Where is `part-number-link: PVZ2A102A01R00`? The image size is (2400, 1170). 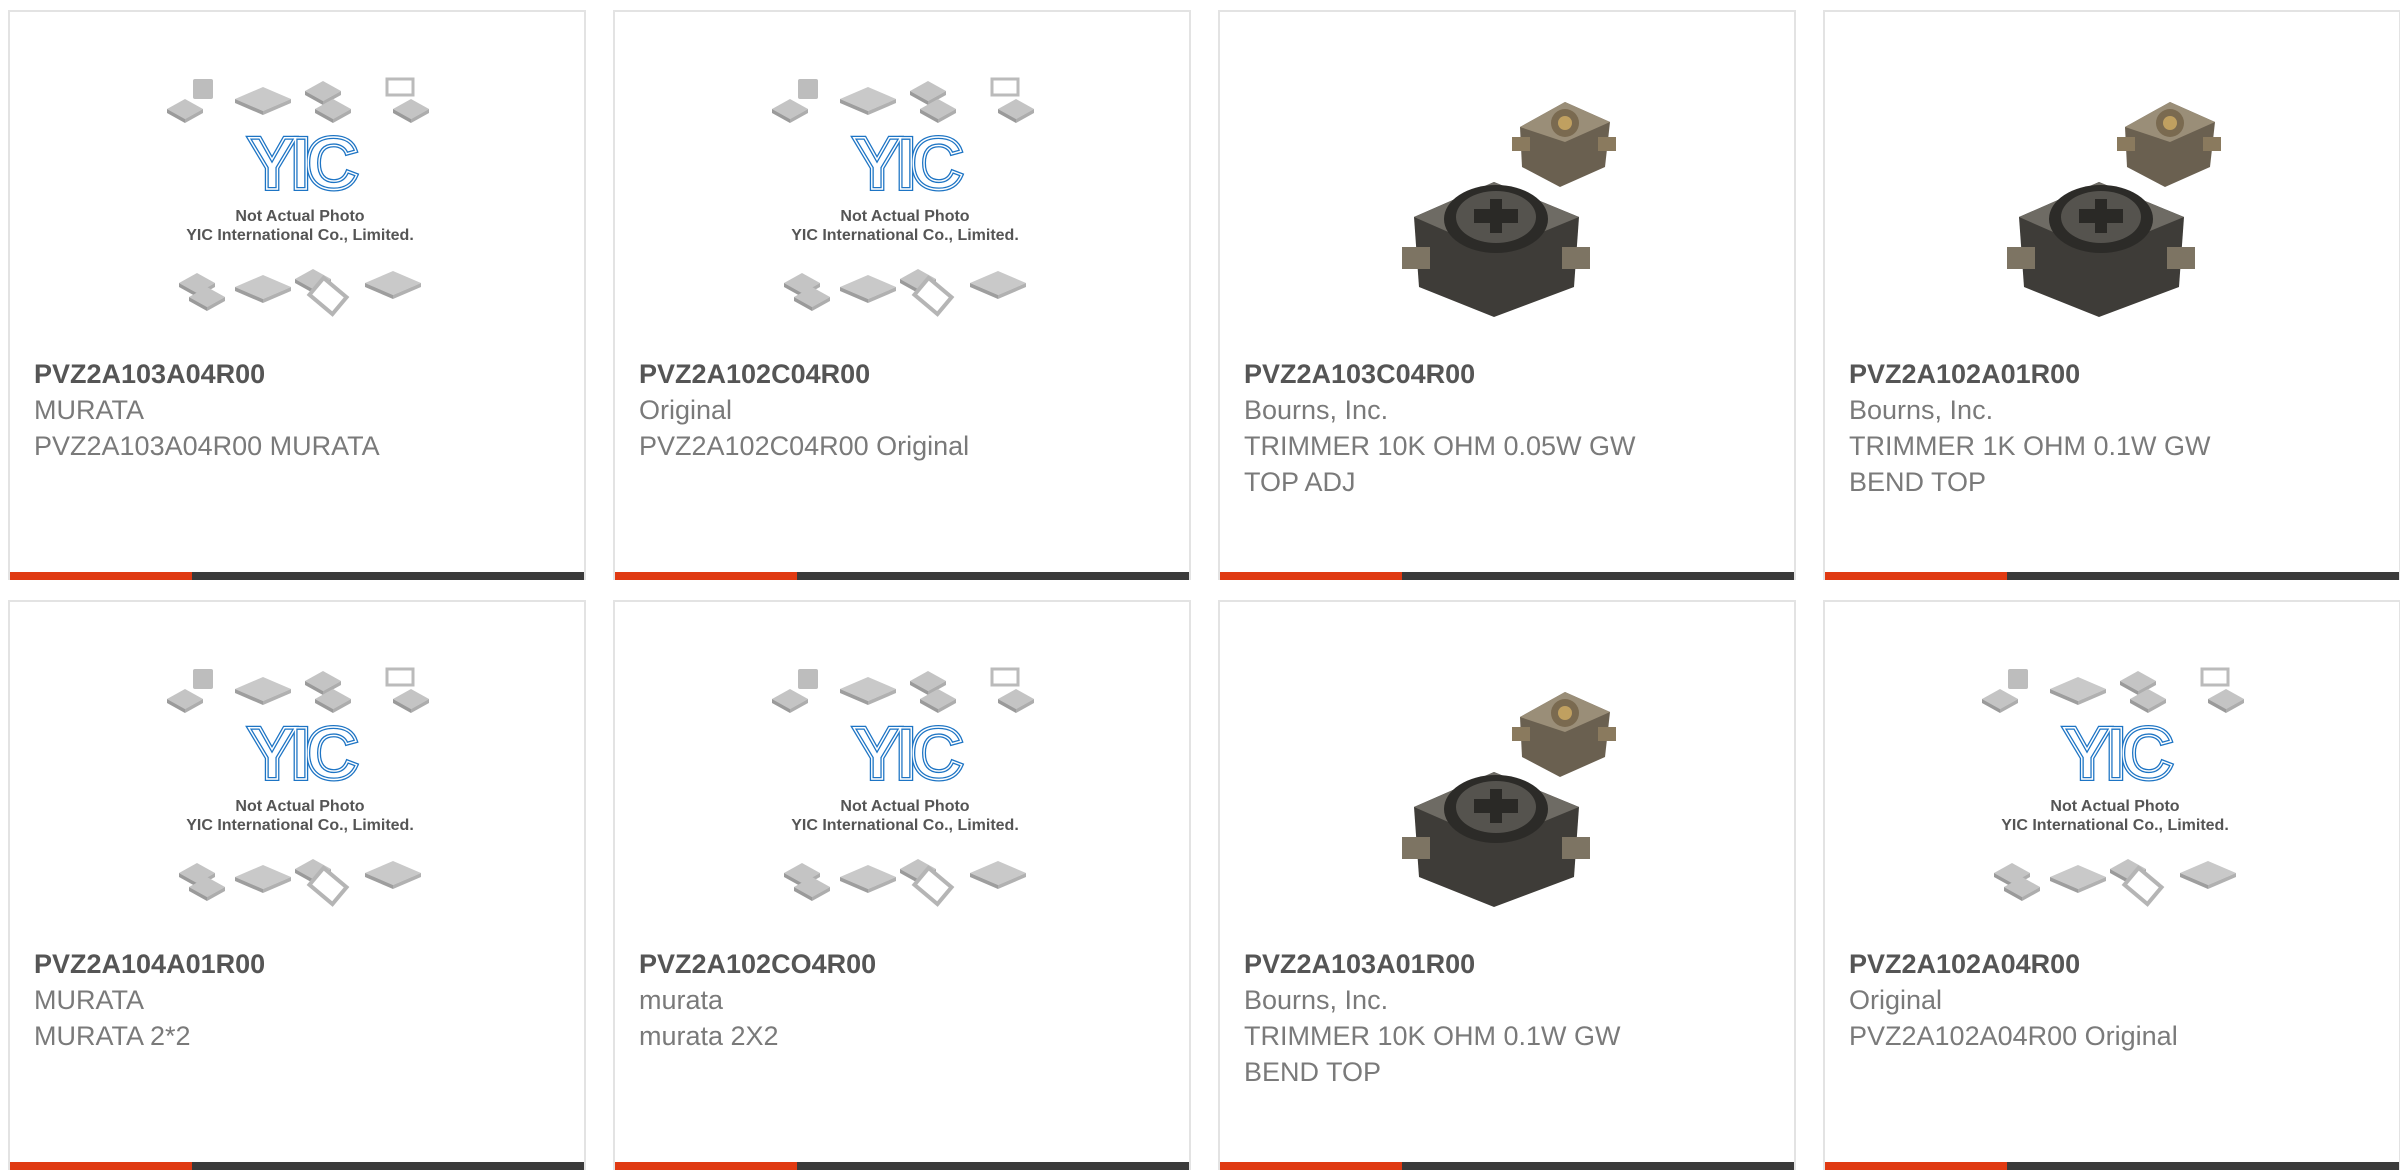 part-number-link: PVZ2A102A01R00 is located at coordinates (2114, 374).